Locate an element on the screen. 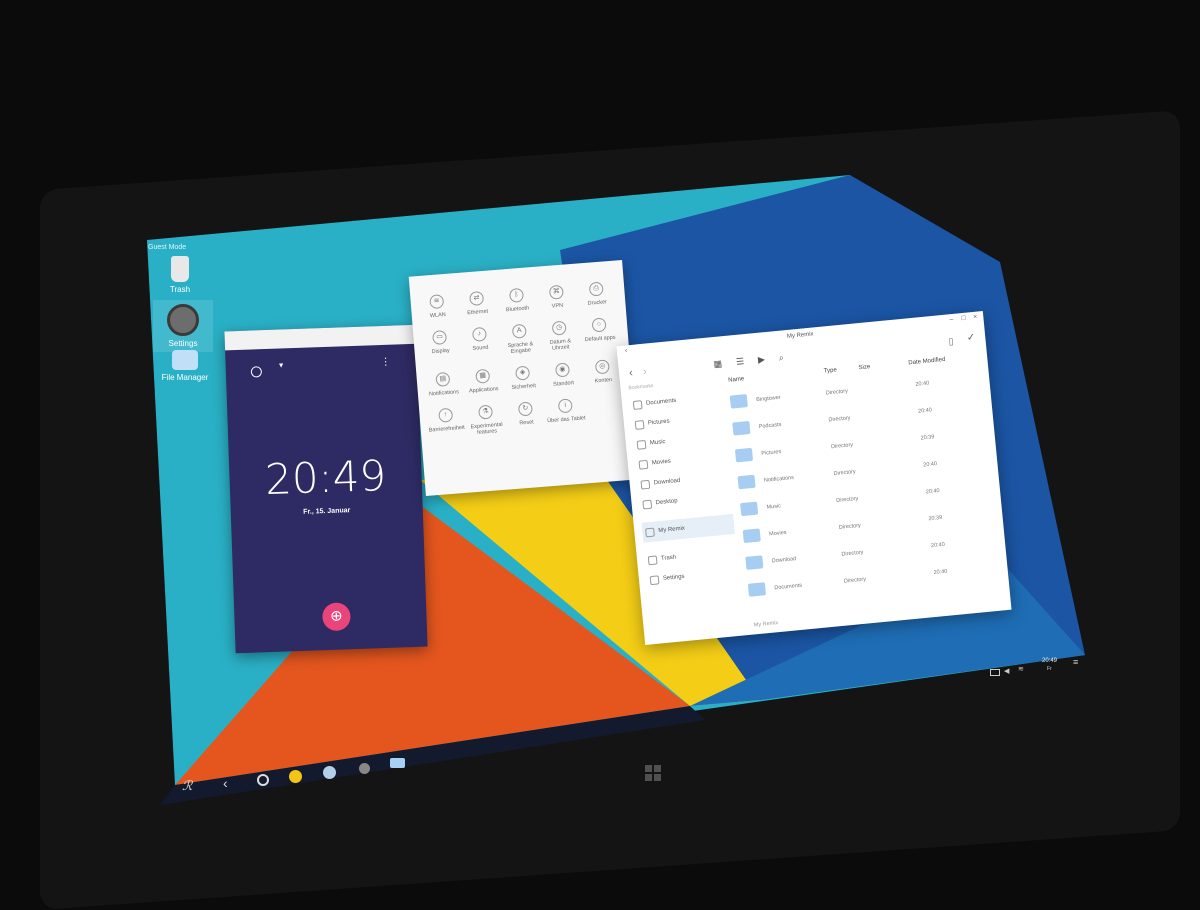 The height and width of the screenshot is (910, 1200). column-date: Date Modified is located at coordinates (926, 362).